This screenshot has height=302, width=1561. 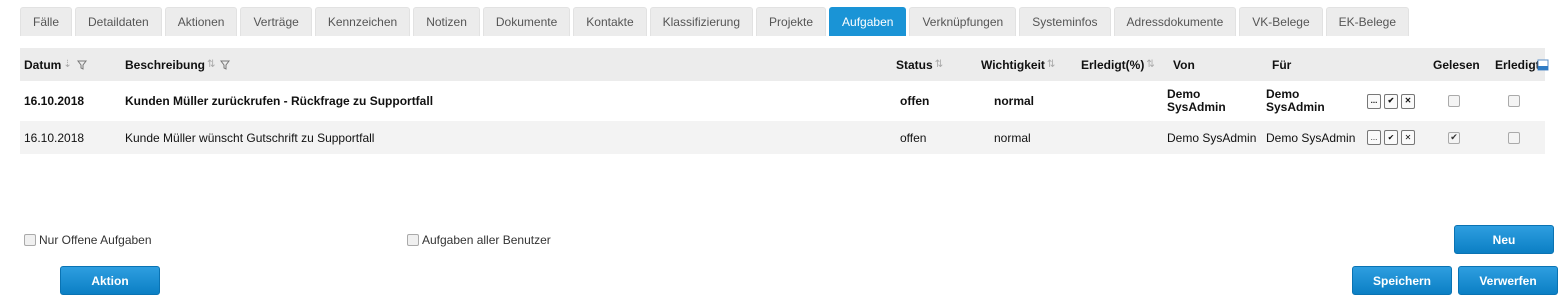 What do you see at coordinates (118, 21) in the screenshot?
I see `tab-detaildaten: Detaildaten` at bounding box center [118, 21].